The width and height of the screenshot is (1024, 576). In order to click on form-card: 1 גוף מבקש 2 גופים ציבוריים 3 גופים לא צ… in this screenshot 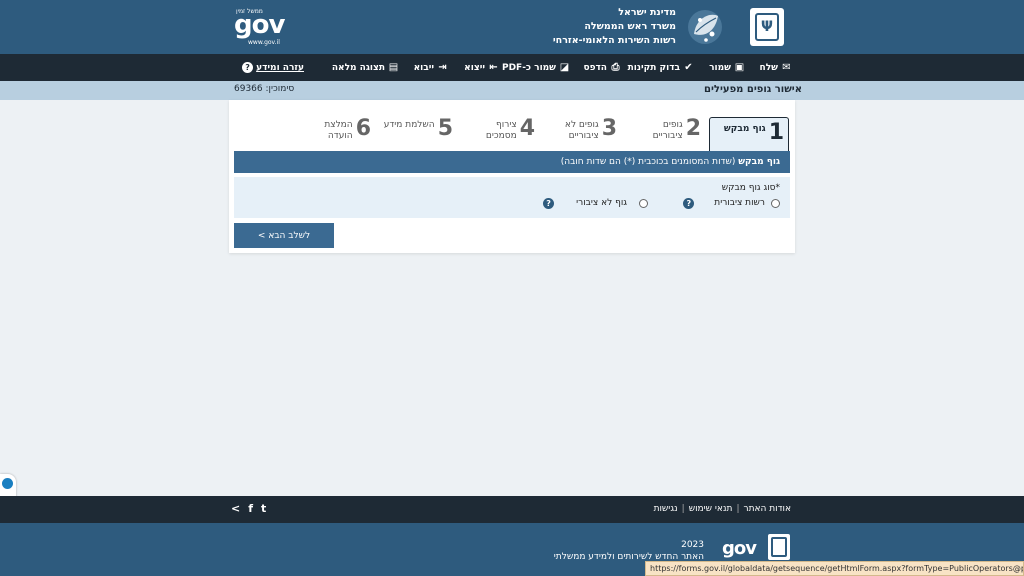, I will do `click(512, 176)`.